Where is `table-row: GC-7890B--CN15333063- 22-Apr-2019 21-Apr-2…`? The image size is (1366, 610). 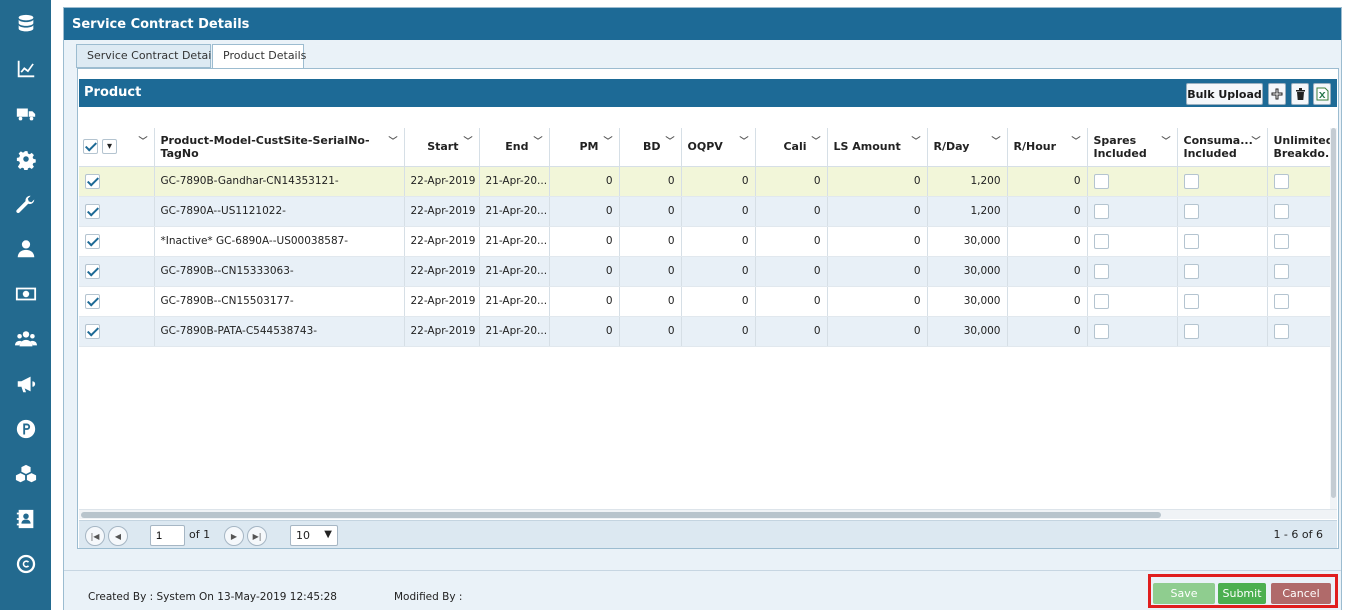
table-row: GC-7890B--CN15333063- 22-Apr-2019 21-Apr-2… is located at coordinates (705, 271).